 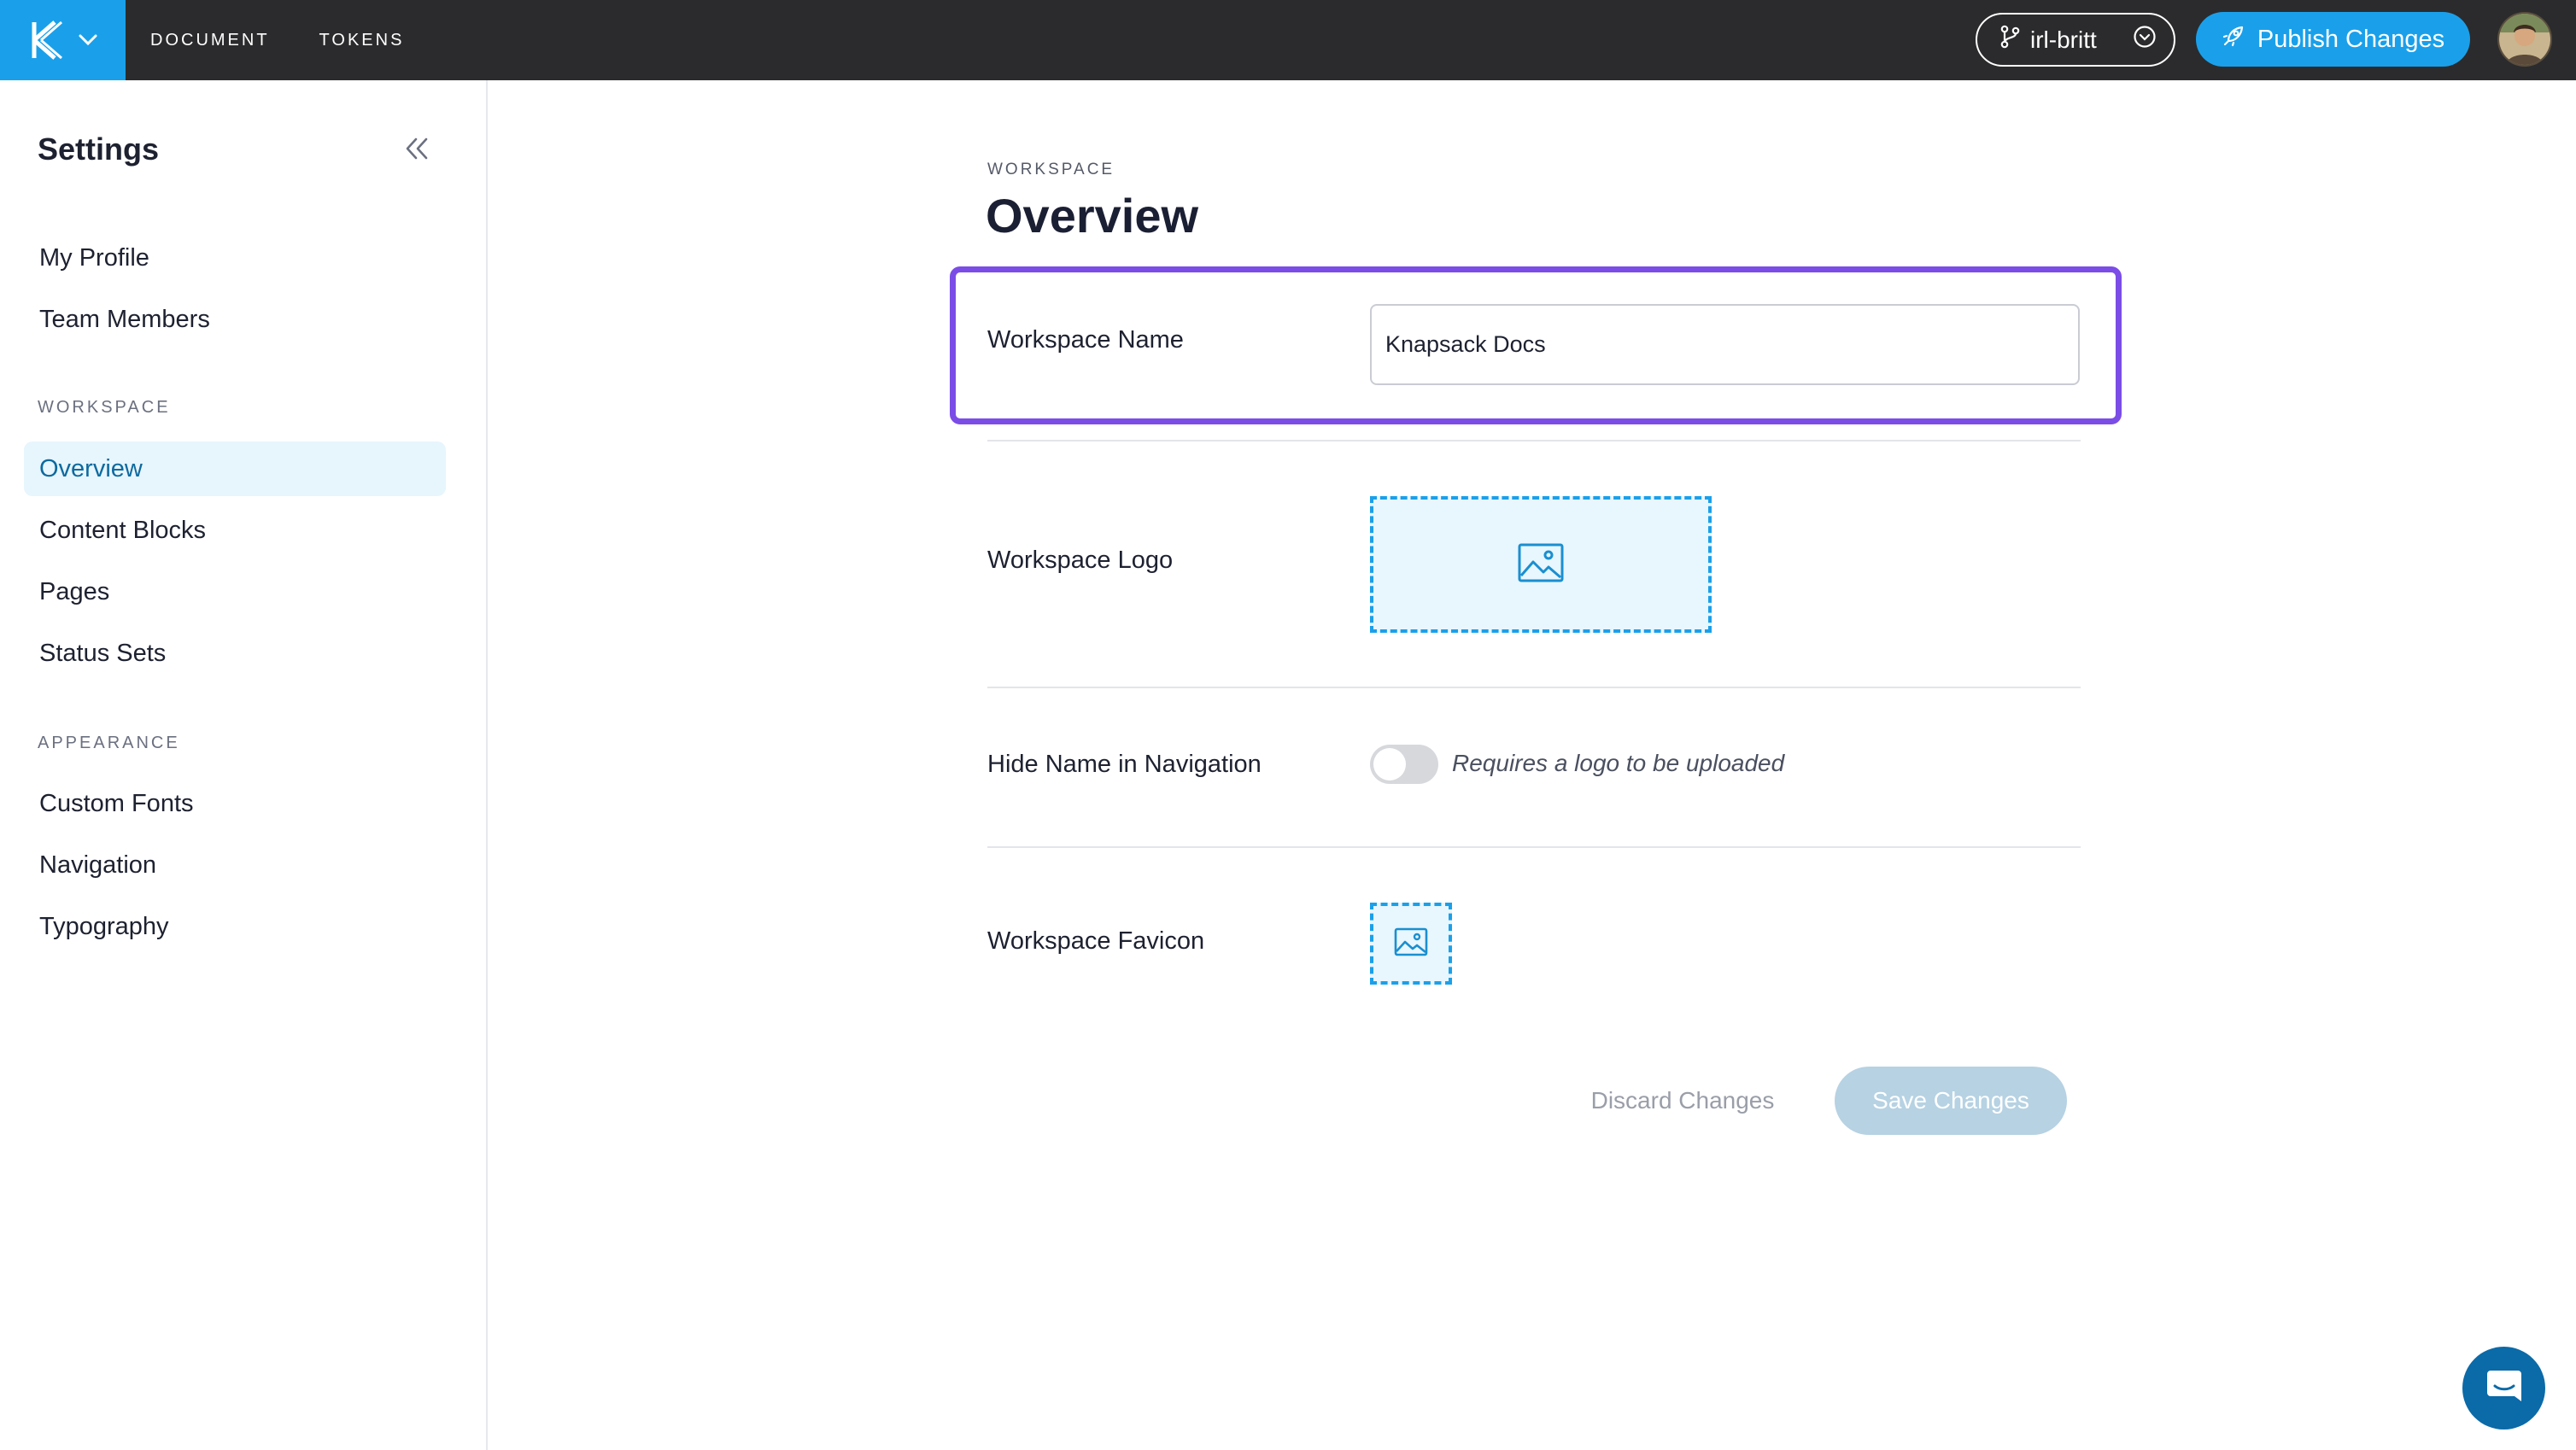 What do you see at coordinates (88, 40) in the screenshot?
I see `chevron-down-icon` at bounding box center [88, 40].